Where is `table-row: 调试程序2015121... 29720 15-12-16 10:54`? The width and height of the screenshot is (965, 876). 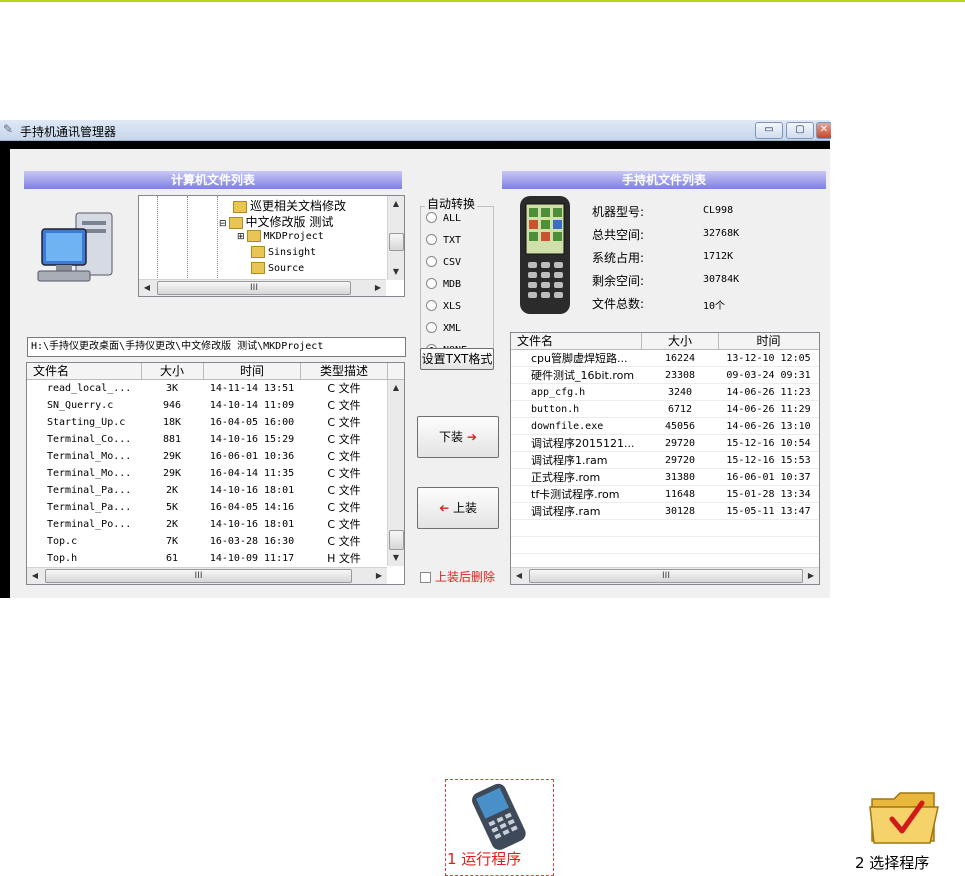
table-row: 调试程序2015121... 29720 15-12-16 10:54 is located at coordinates (665, 443).